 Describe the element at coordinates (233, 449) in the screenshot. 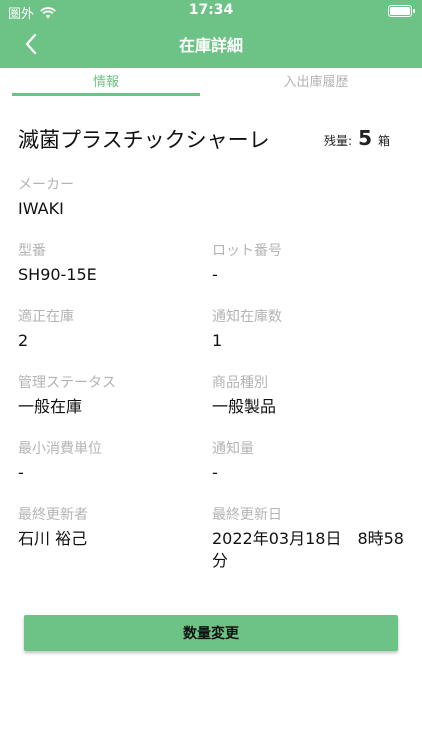

I see `field-label: 通知量` at that location.